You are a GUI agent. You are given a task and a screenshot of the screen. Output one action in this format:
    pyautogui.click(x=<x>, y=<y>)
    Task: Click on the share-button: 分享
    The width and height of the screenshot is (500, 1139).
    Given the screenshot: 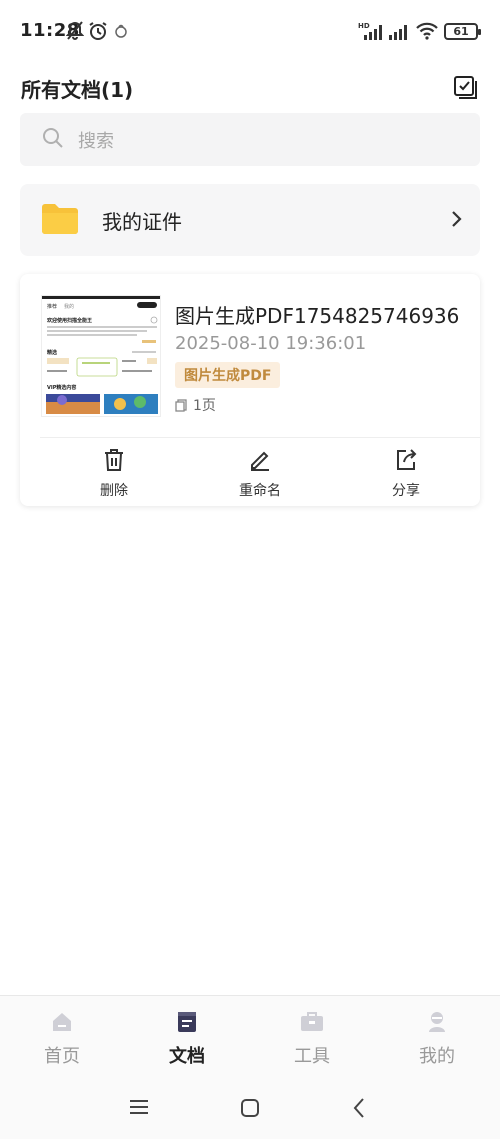 What is the action you would take?
    pyautogui.click(x=406, y=474)
    